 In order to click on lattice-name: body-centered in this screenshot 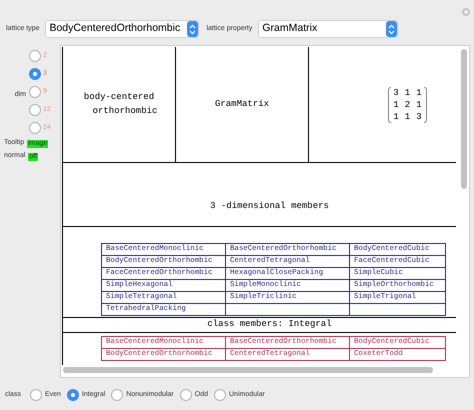, I will do `click(119, 97)`.